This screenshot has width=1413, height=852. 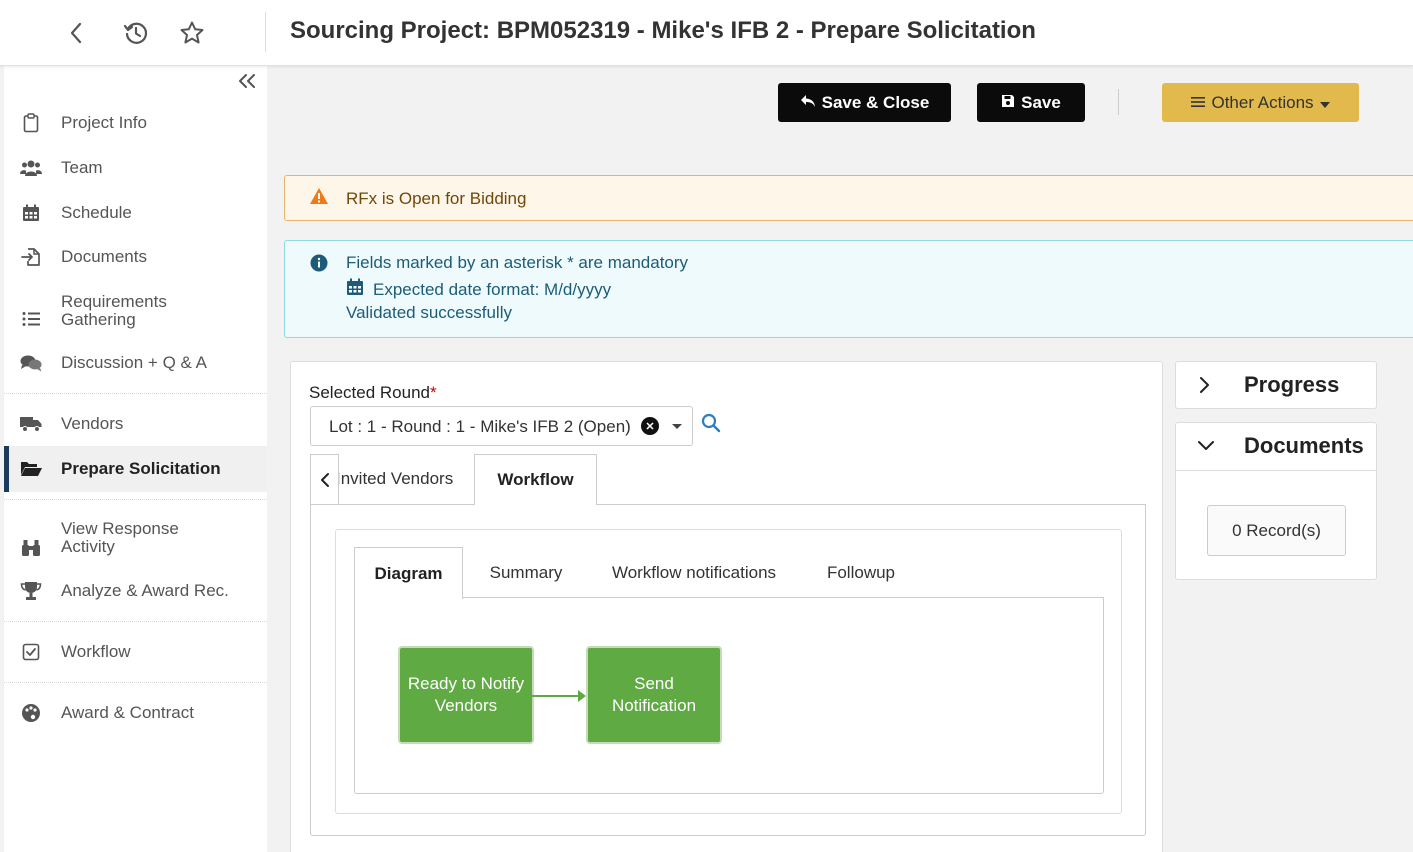 What do you see at coordinates (1304, 445) in the screenshot?
I see `documents-panel-title: Documents` at bounding box center [1304, 445].